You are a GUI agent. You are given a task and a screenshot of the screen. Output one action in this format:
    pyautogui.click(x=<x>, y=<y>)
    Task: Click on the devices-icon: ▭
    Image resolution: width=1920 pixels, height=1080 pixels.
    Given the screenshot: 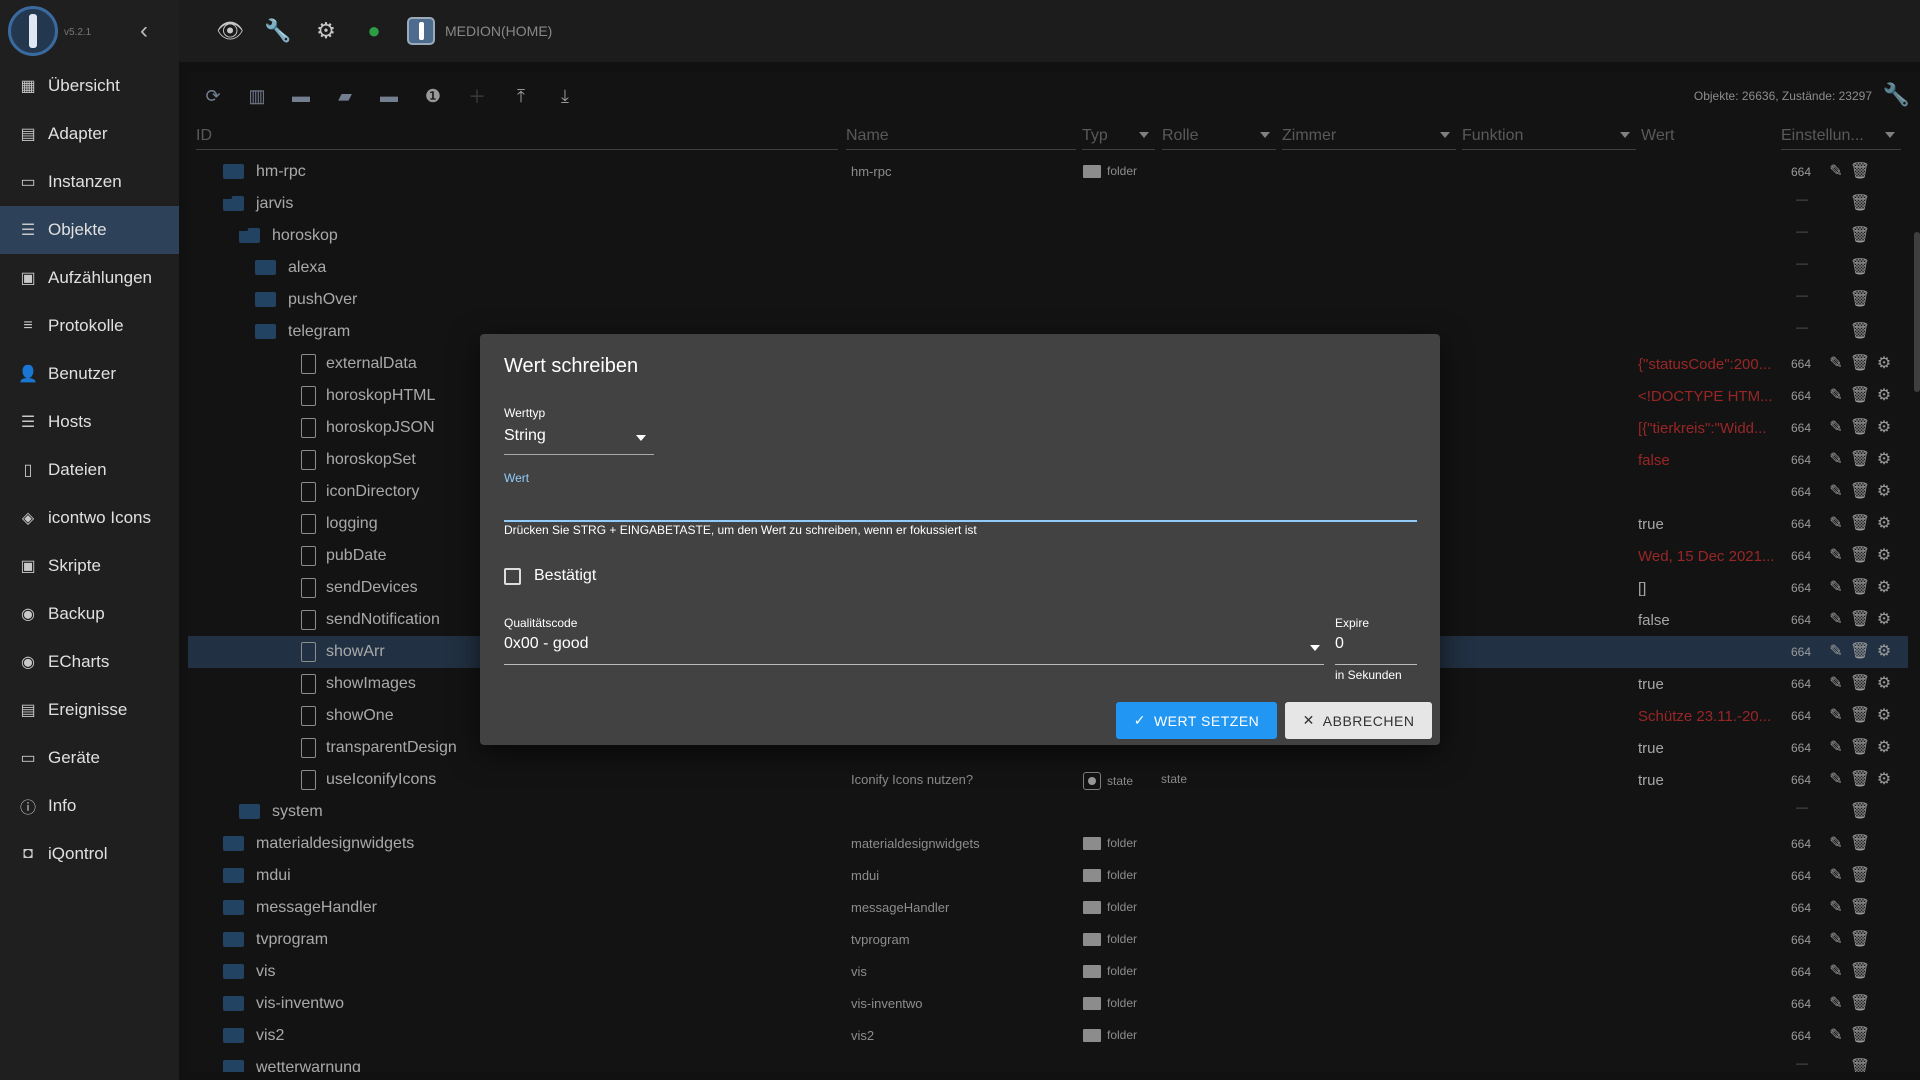 What is the action you would take?
    pyautogui.click(x=28, y=758)
    